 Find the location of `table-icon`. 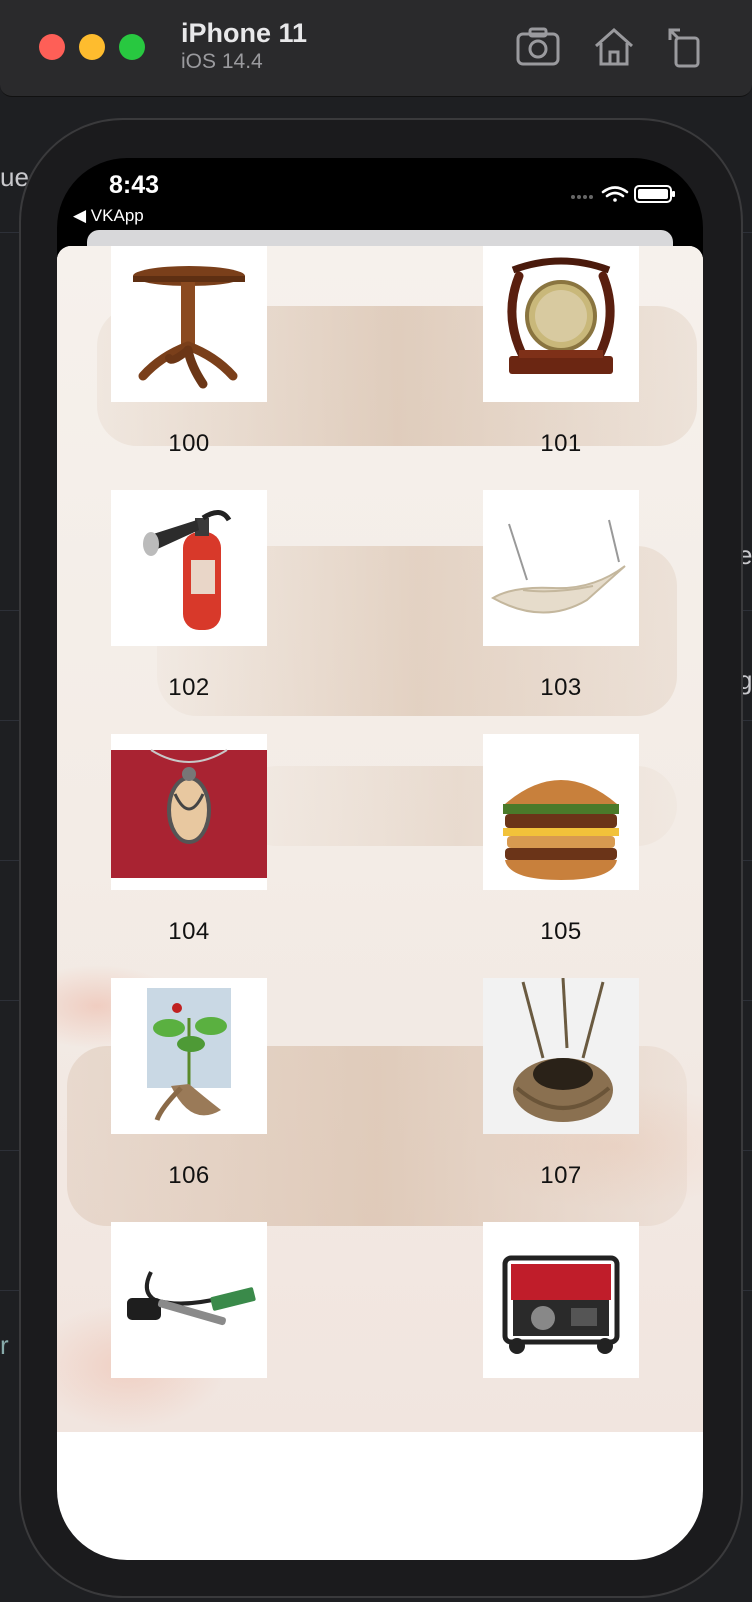

table-icon is located at coordinates (189, 324).